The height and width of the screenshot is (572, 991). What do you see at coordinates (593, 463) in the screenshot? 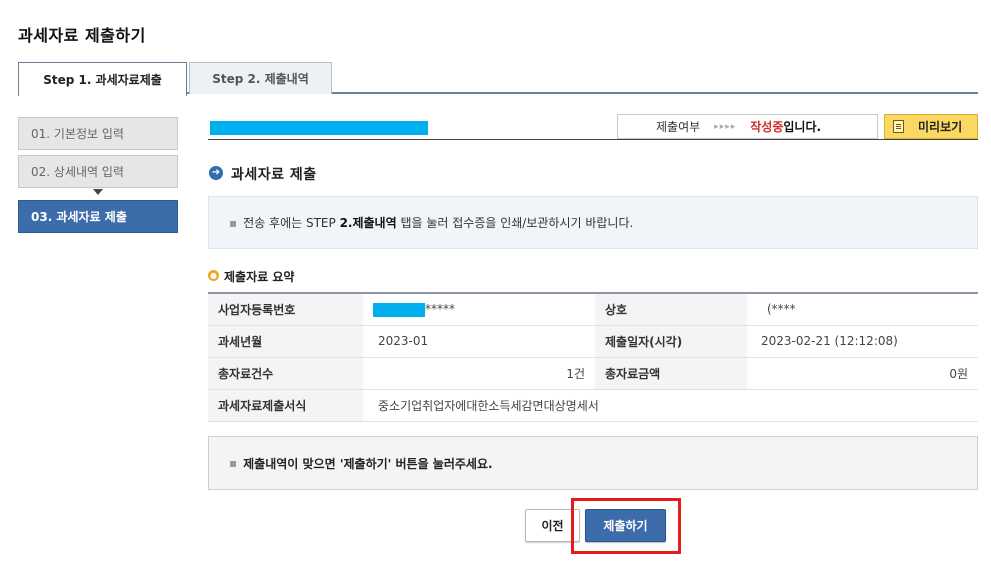
I see `notice-box: ▪ 제출내역이 맞으면 '제출하기' 버튼을 눌러주세요.` at bounding box center [593, 463].